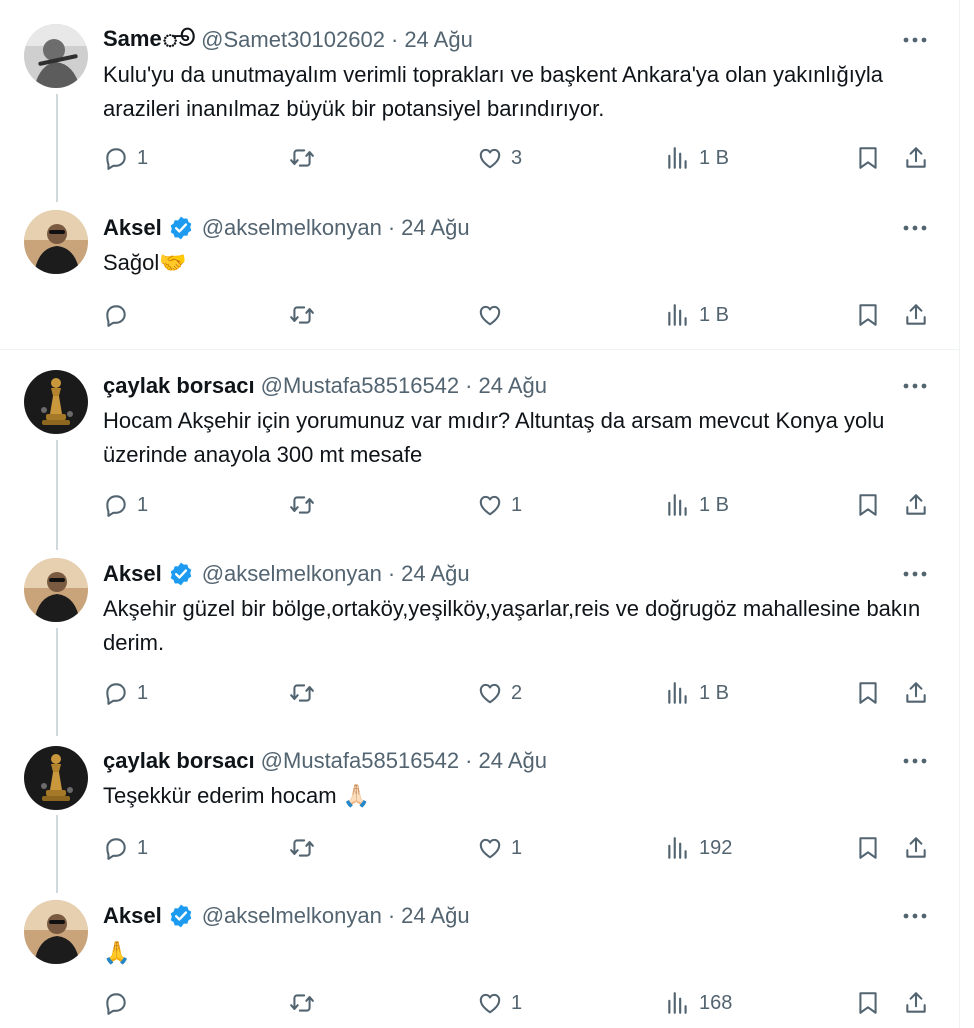 The width and height of the screenshot is (974, 1028). What do you see at coordinates (499, 693) in the screenshot?
I see `like-button: 2` at bounding box center [499, 693].